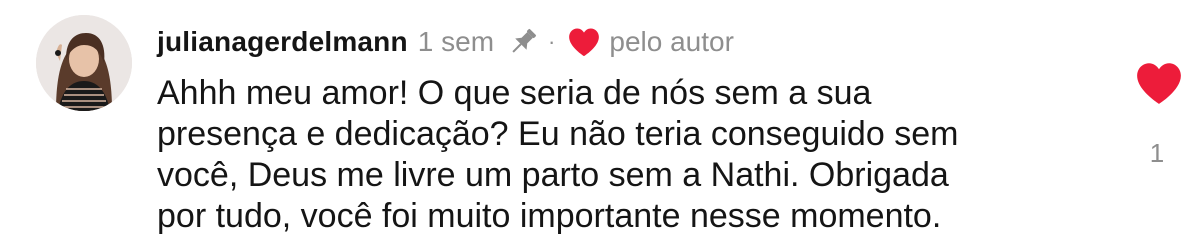 The height and width of the screenshot is (241, 1202). I want to click on username-link: julianagerdelmann, so click(282, 42).